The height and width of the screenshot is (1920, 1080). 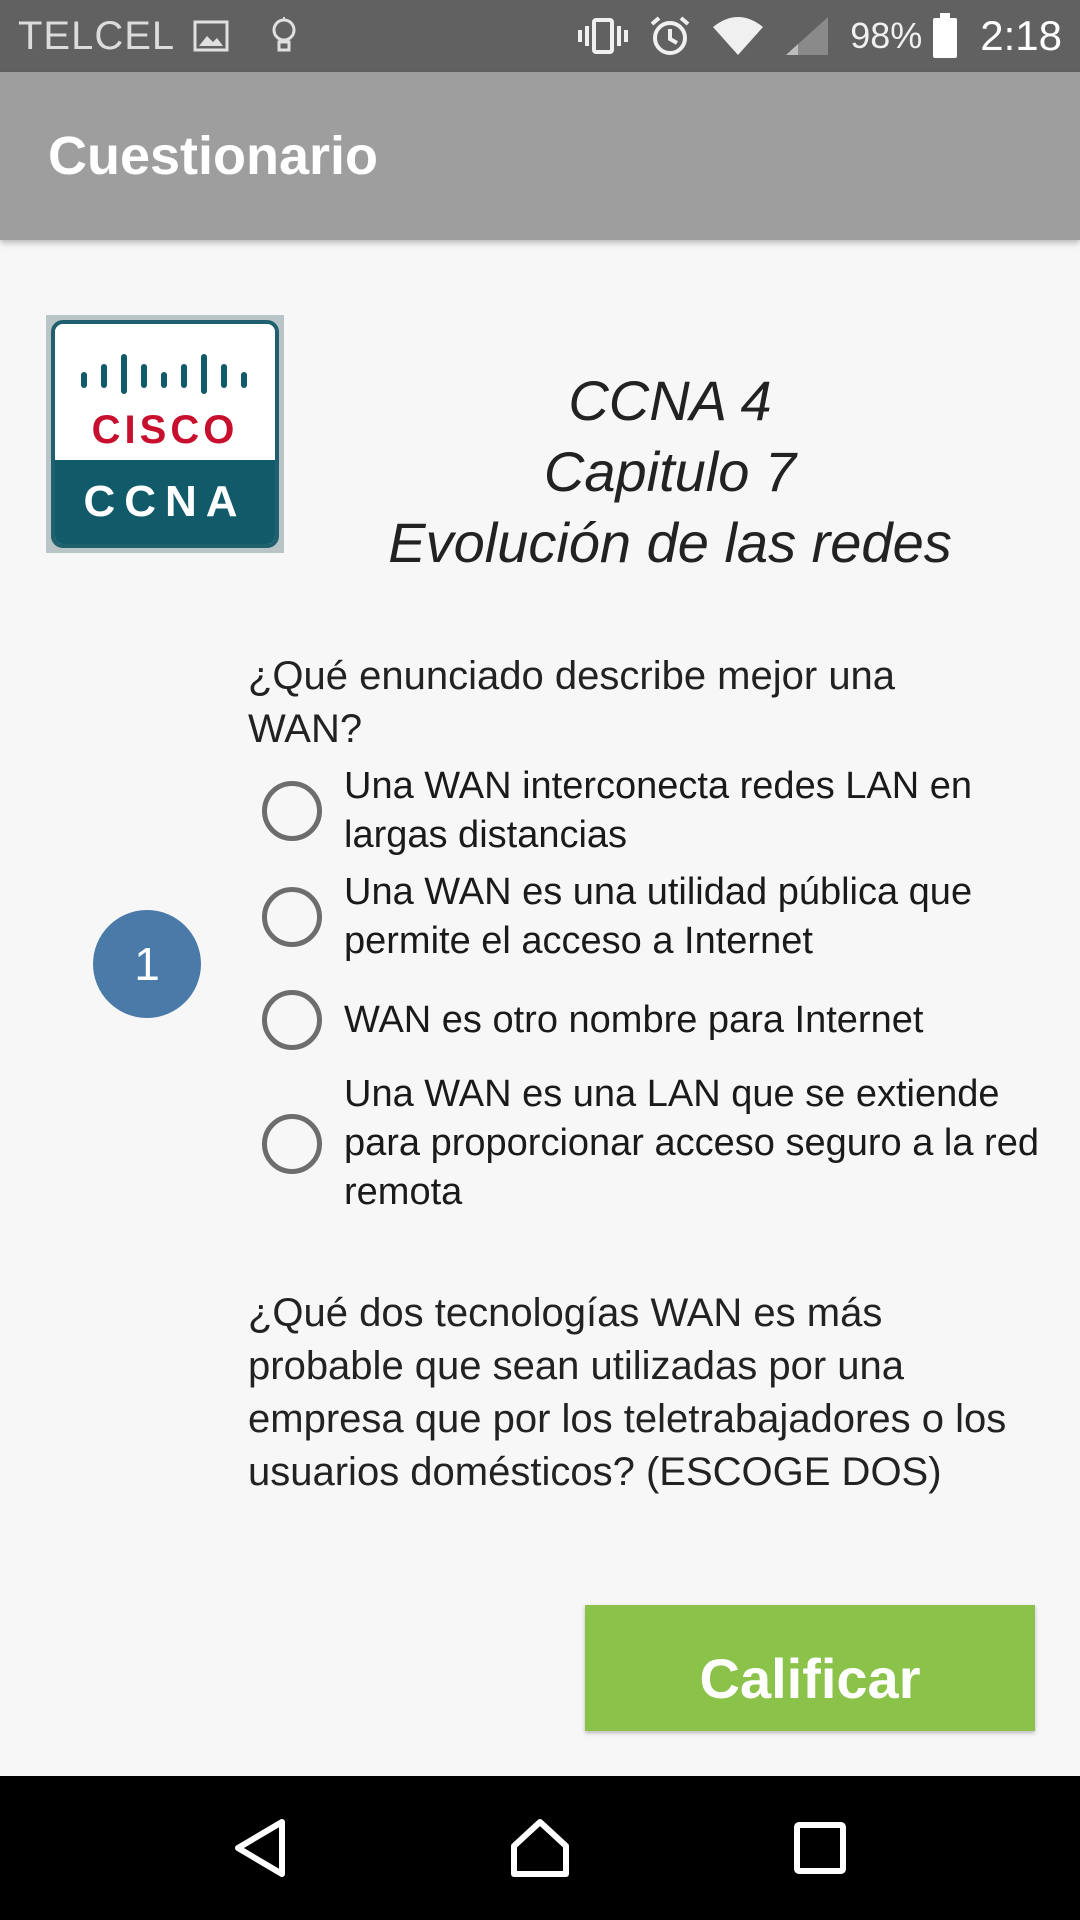 I want to click on logo-subtitle: CCNA, so click(x=165, y=502).